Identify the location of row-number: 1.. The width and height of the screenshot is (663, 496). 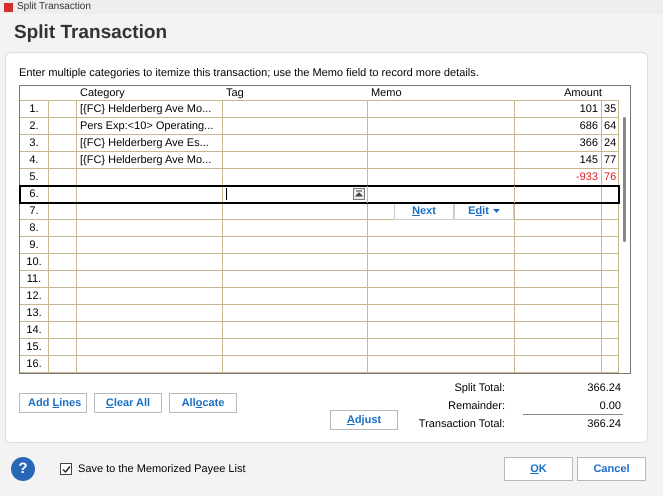
(34, 109).